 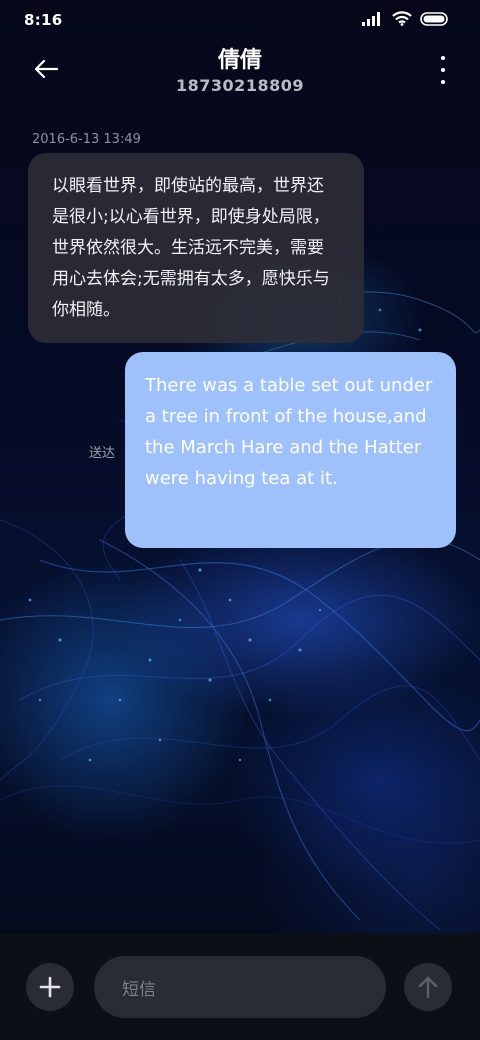 I want to click on sms-input-placeholder: 短信, so click(x=139, y=989).